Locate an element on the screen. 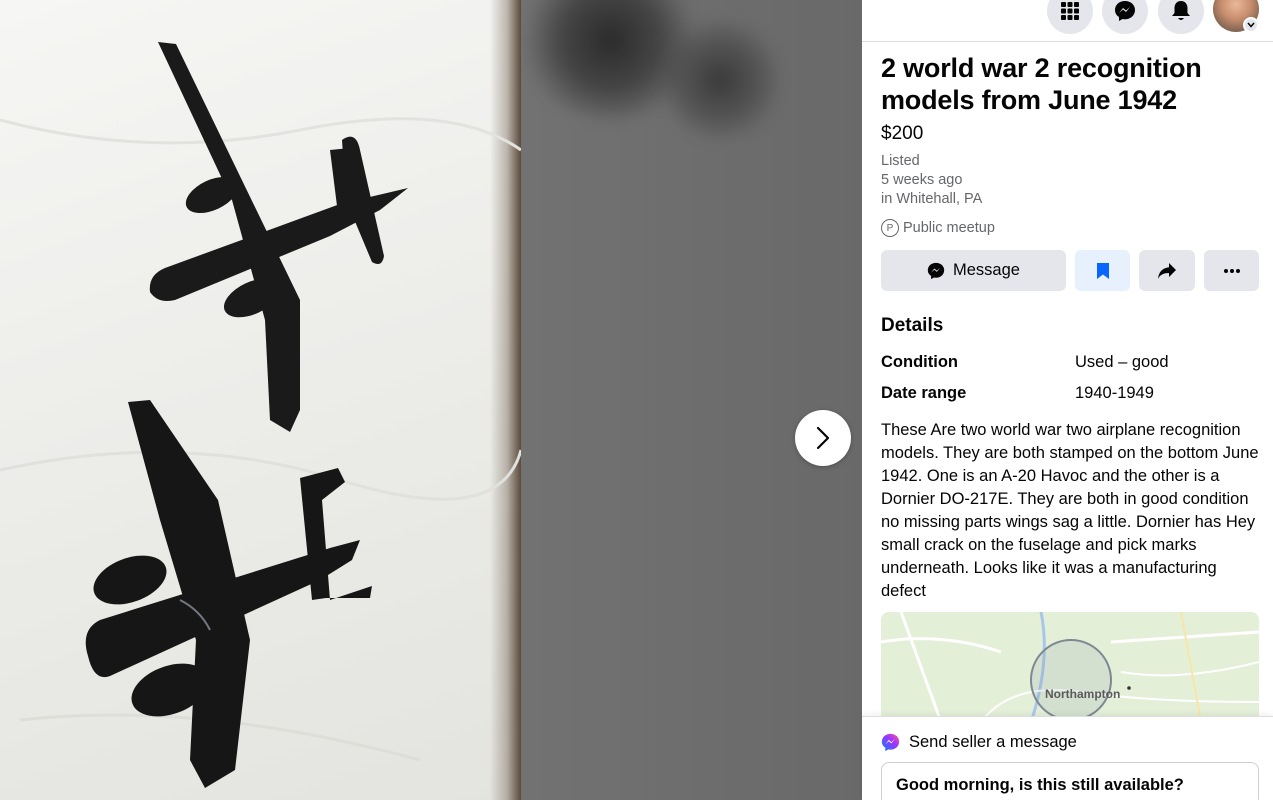 The image size is (1273, 800). send-message-title: Send seller a message is located at coordinates (979, 742).